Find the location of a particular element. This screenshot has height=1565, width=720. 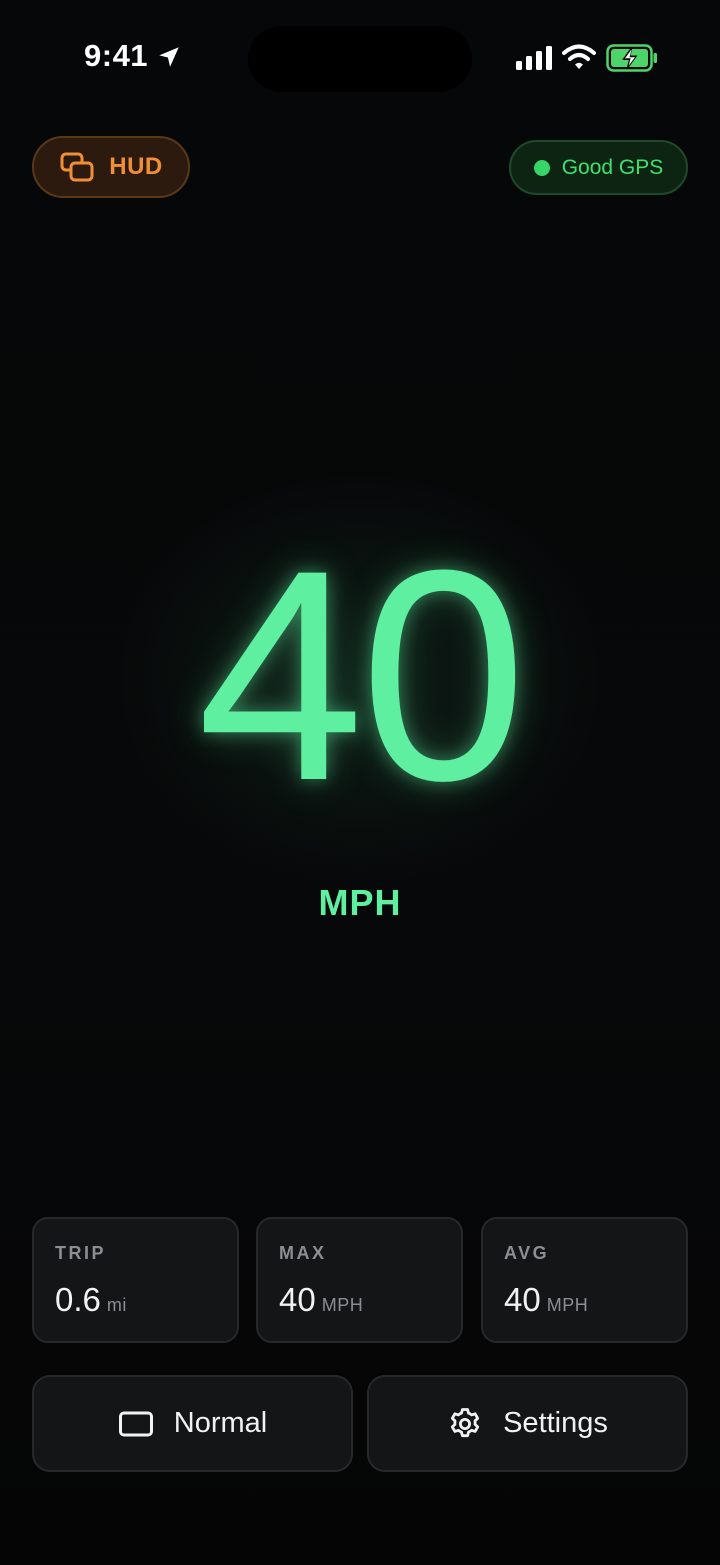

avg-stat-unit: MPH is located at coordinates (567, 1305).